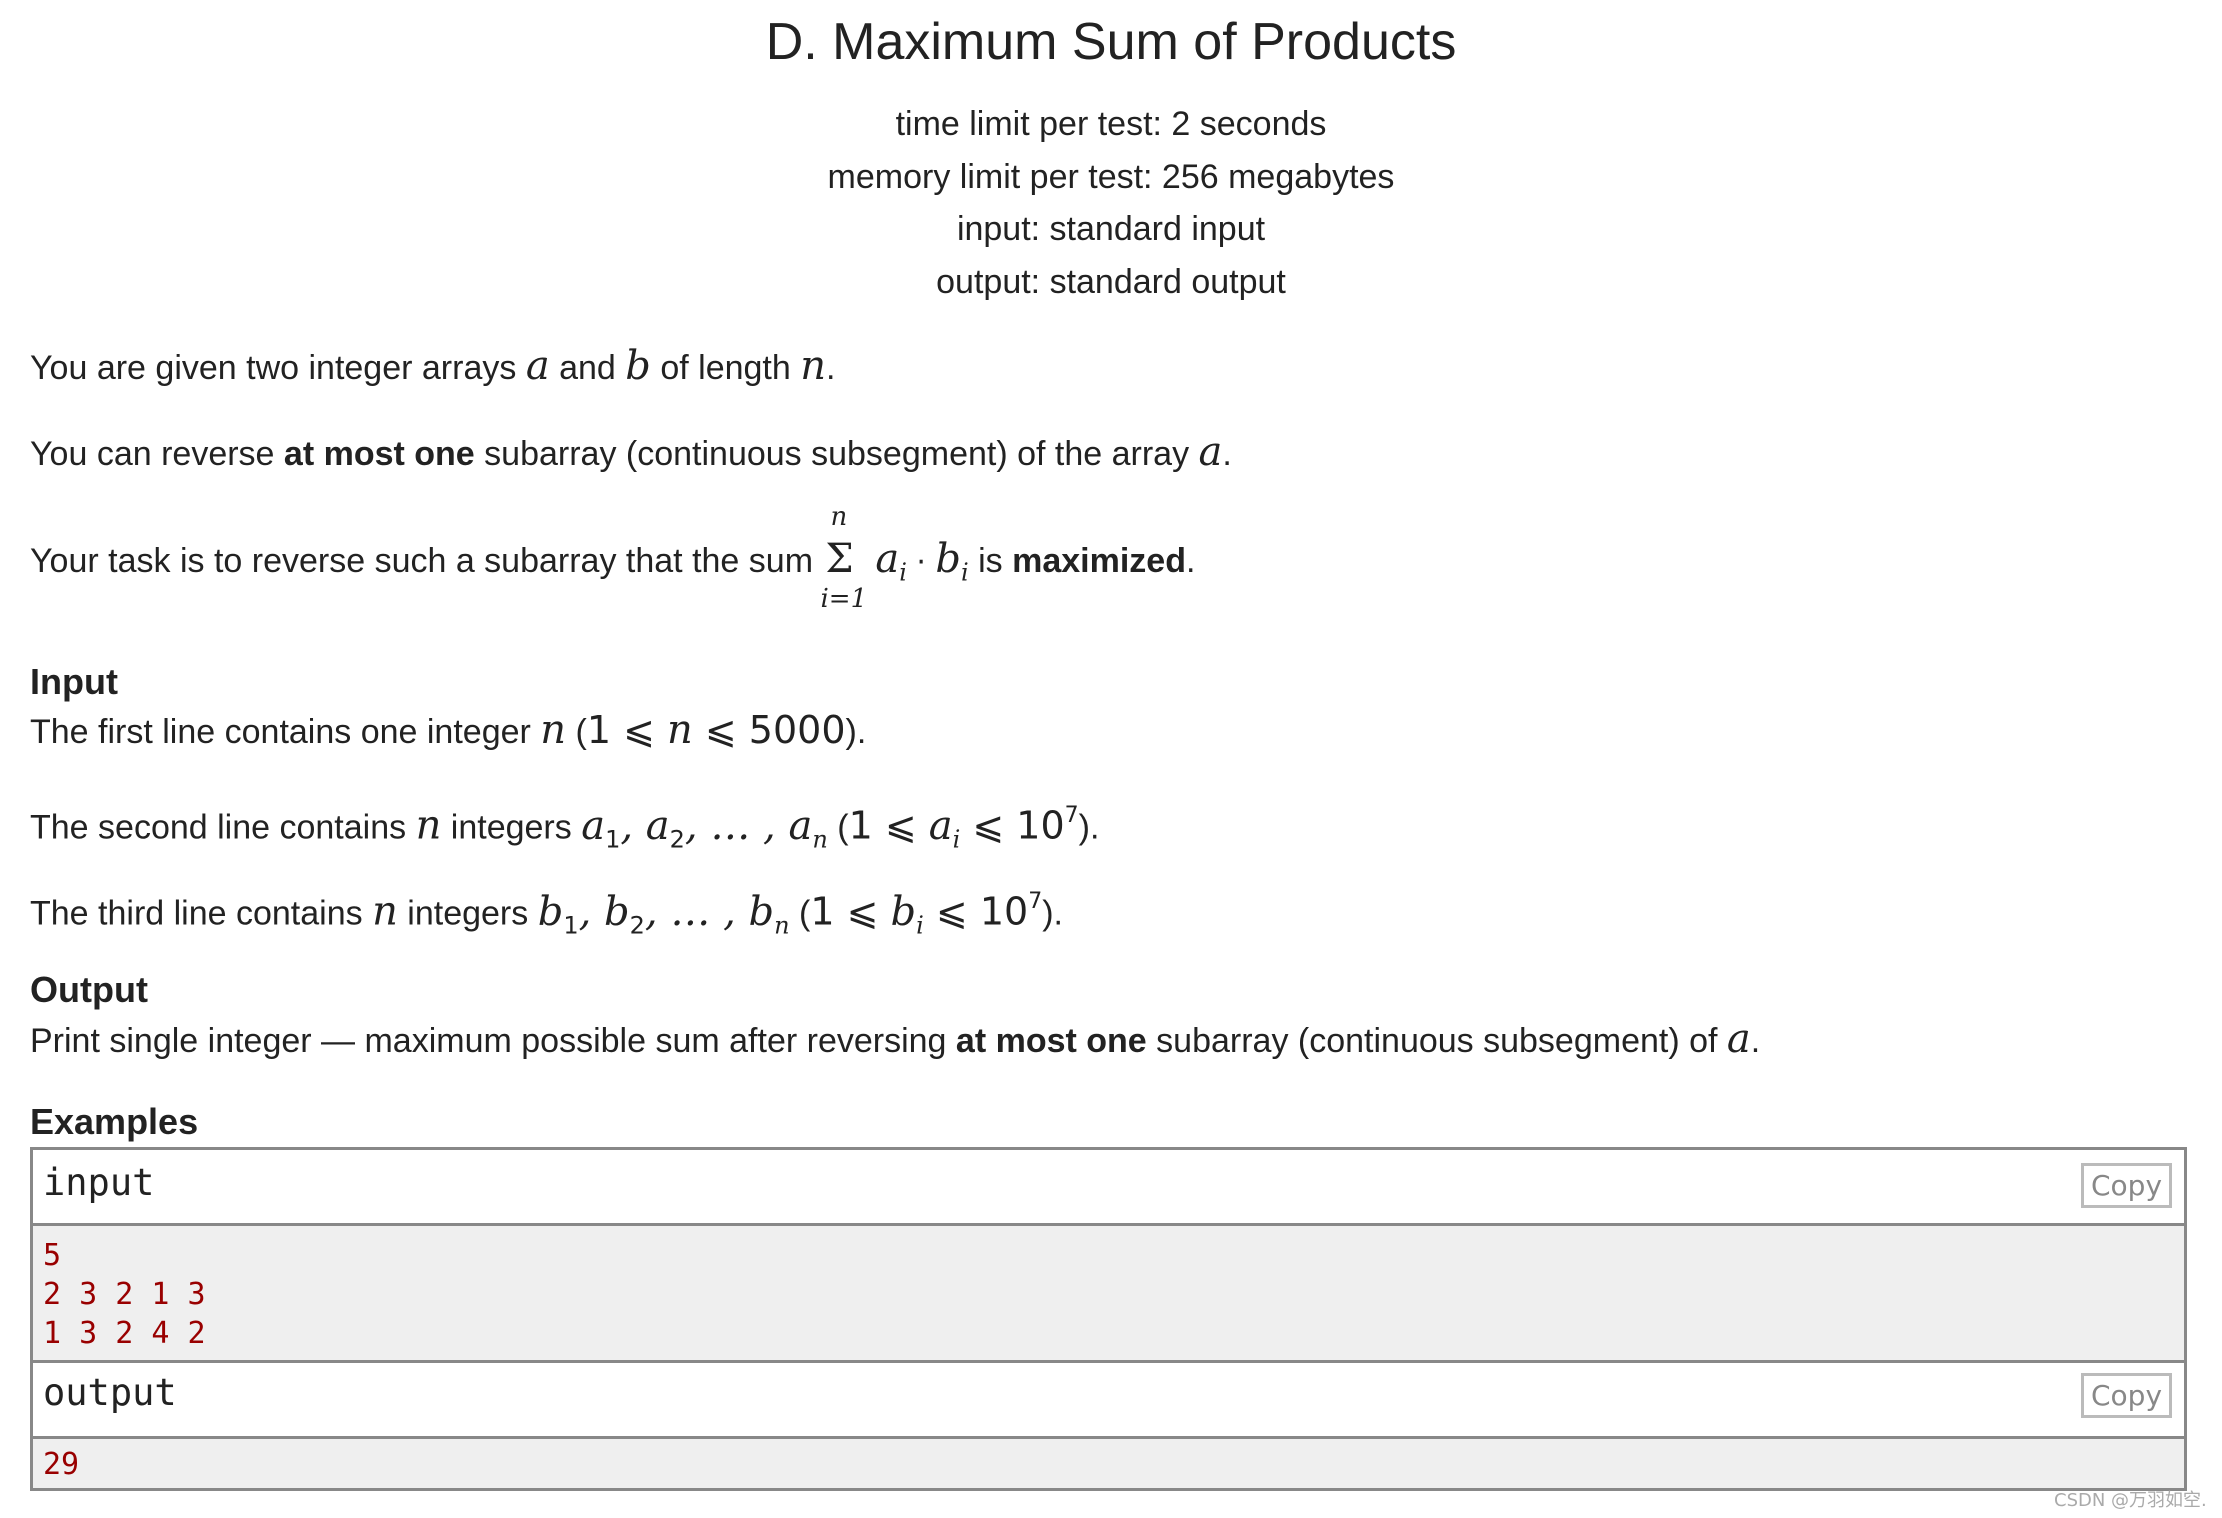 This screenshot has height=1518, width=2222. What do you see at coordinates (1111, 124) in the screenshot?
I see `time-limit: time limit per test: 2 seconds` at bounding box center [1111, 124].